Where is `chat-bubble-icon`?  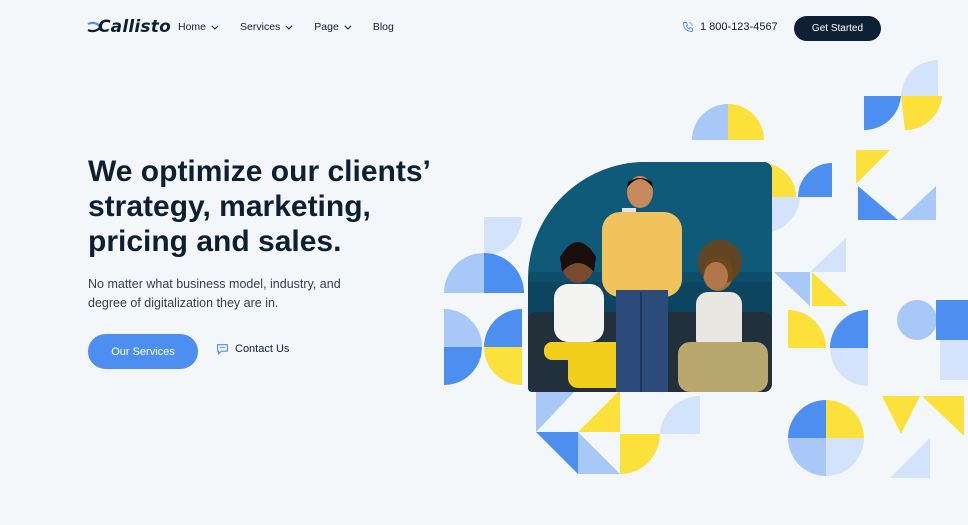 chat-bubble-icon is located at coordinates (222, 349).